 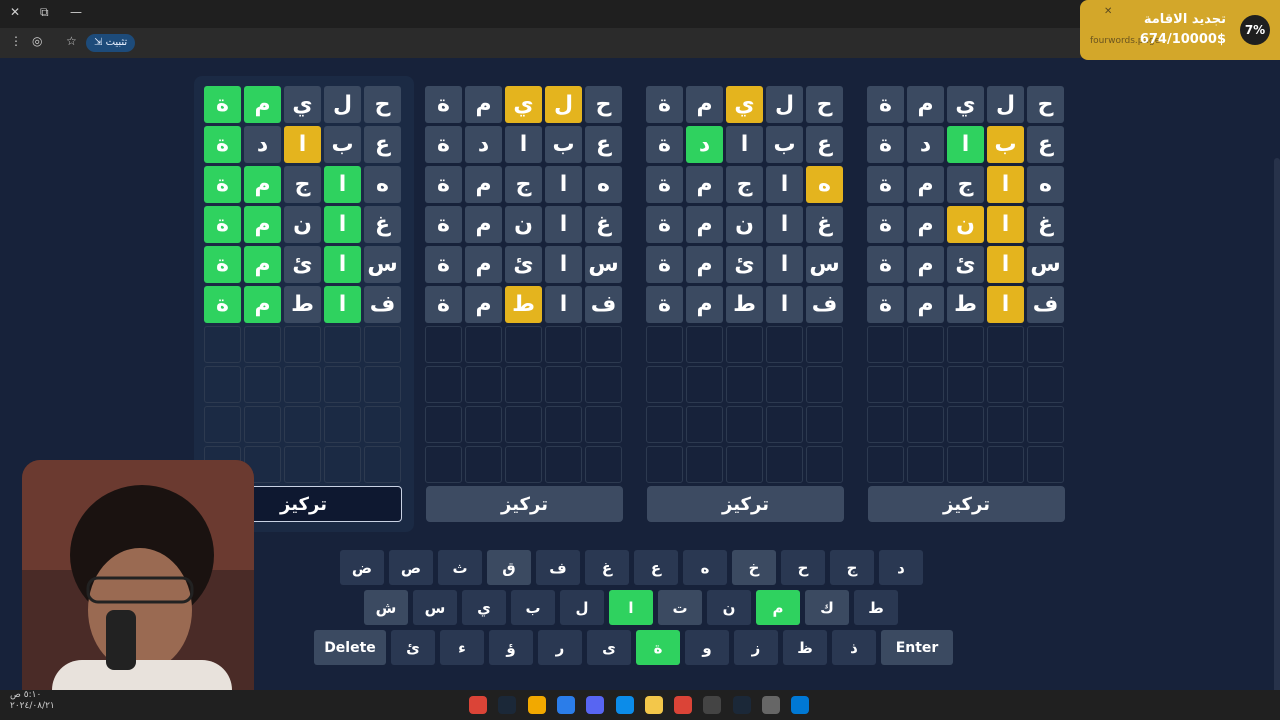 I want to click on letter-key: ؤ, so click(x=511, y=647).